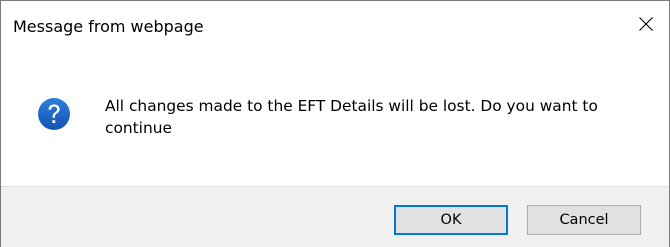 Image resolution: width=670 pixels, height=247 pixels. What do you see at coordinates (54, 114) in the screenshot?
I see `question-icon` at bounding box center [54, 114].